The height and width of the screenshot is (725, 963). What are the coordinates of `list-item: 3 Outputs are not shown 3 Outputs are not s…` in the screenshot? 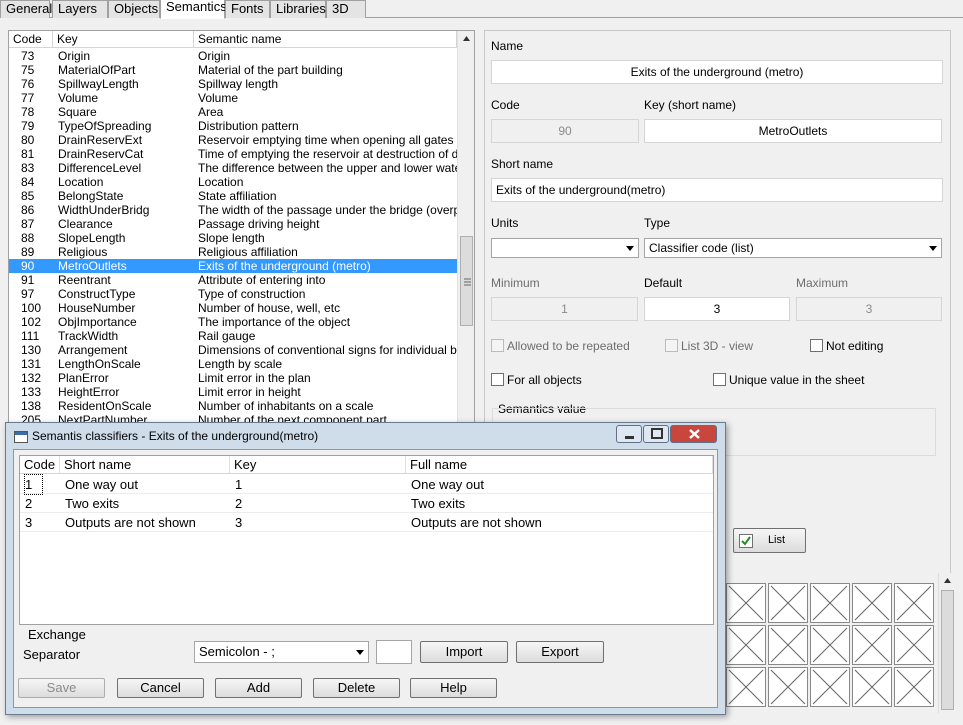 It's located at (366, 522).